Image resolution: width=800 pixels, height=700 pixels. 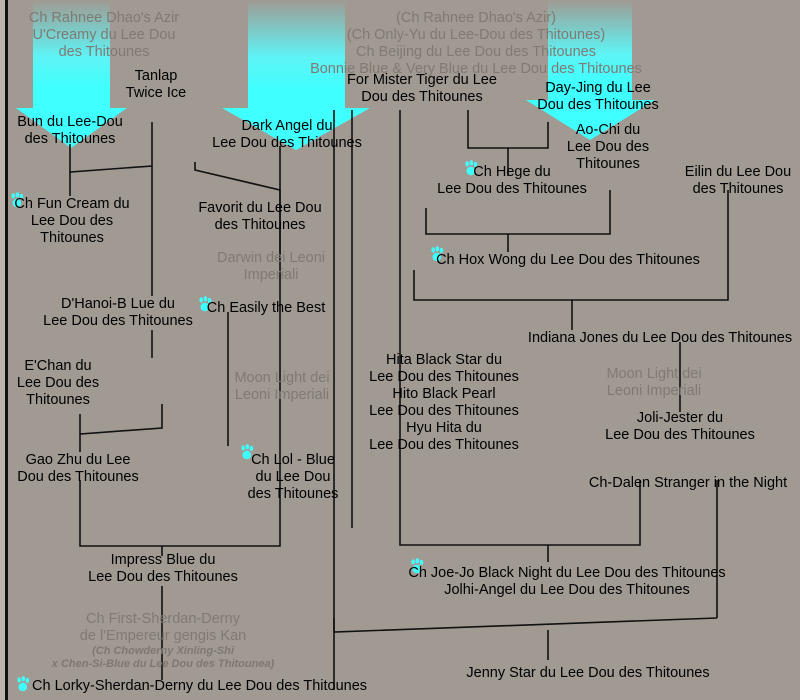 What do you see at coordinates (738, 181) in the screenshot?
I see `pedigree-node-eilin: Eilin du Lee Dou des Thitounes` at bounding box center [738, 181].